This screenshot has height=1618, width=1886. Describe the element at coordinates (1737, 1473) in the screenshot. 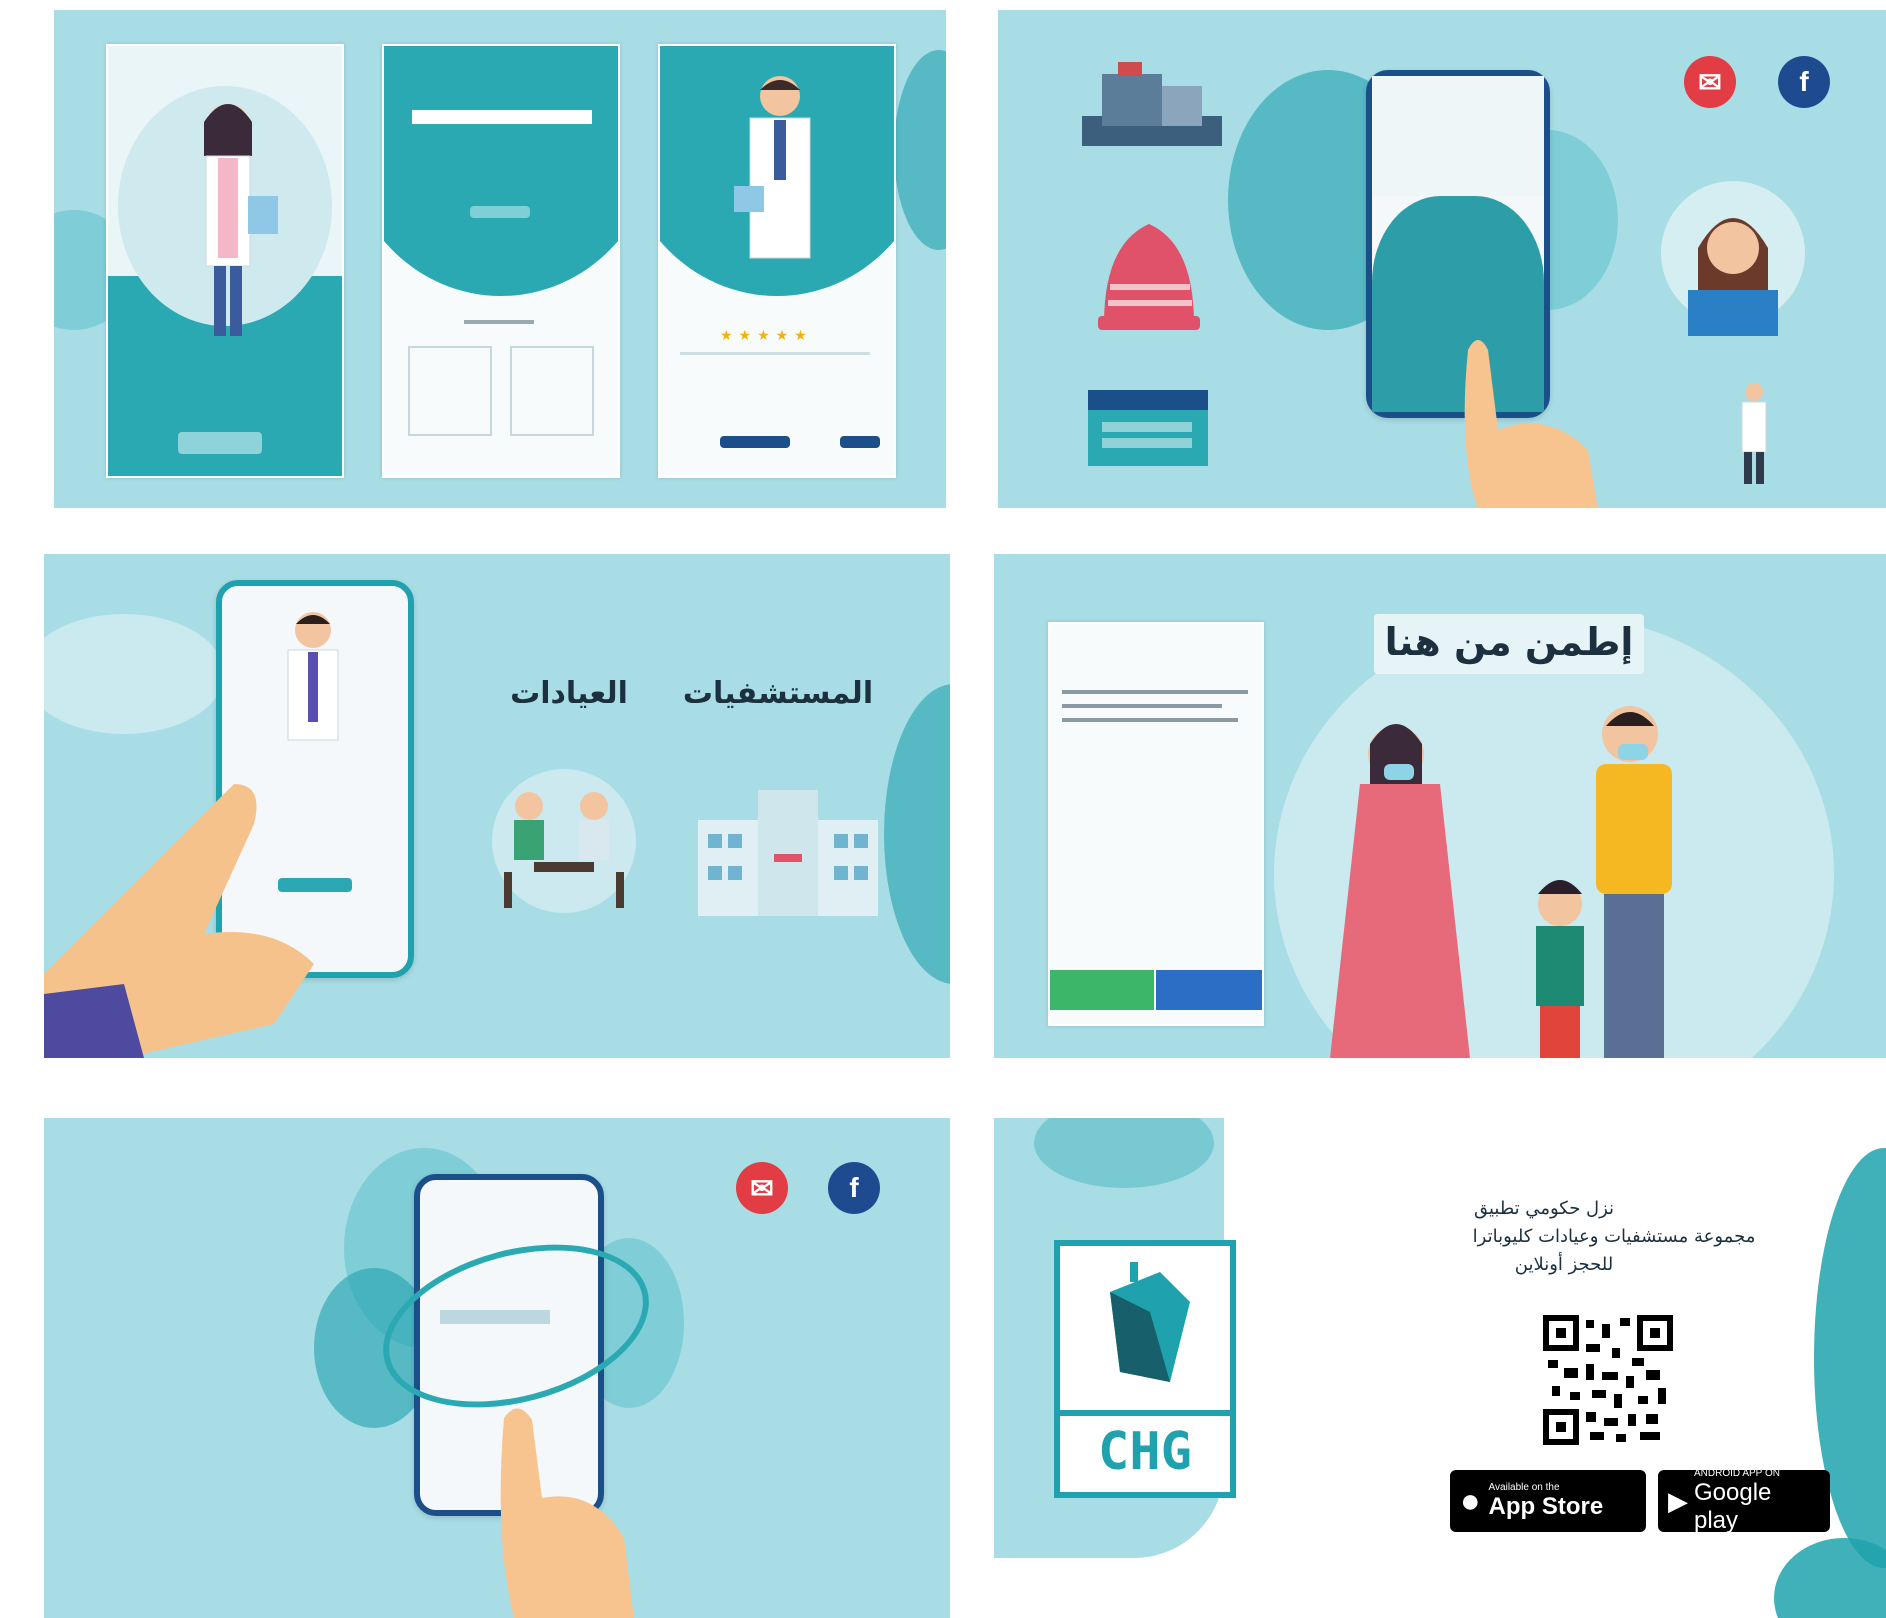

I see `google-play-small-text: ANDROID APP ON` at that location.